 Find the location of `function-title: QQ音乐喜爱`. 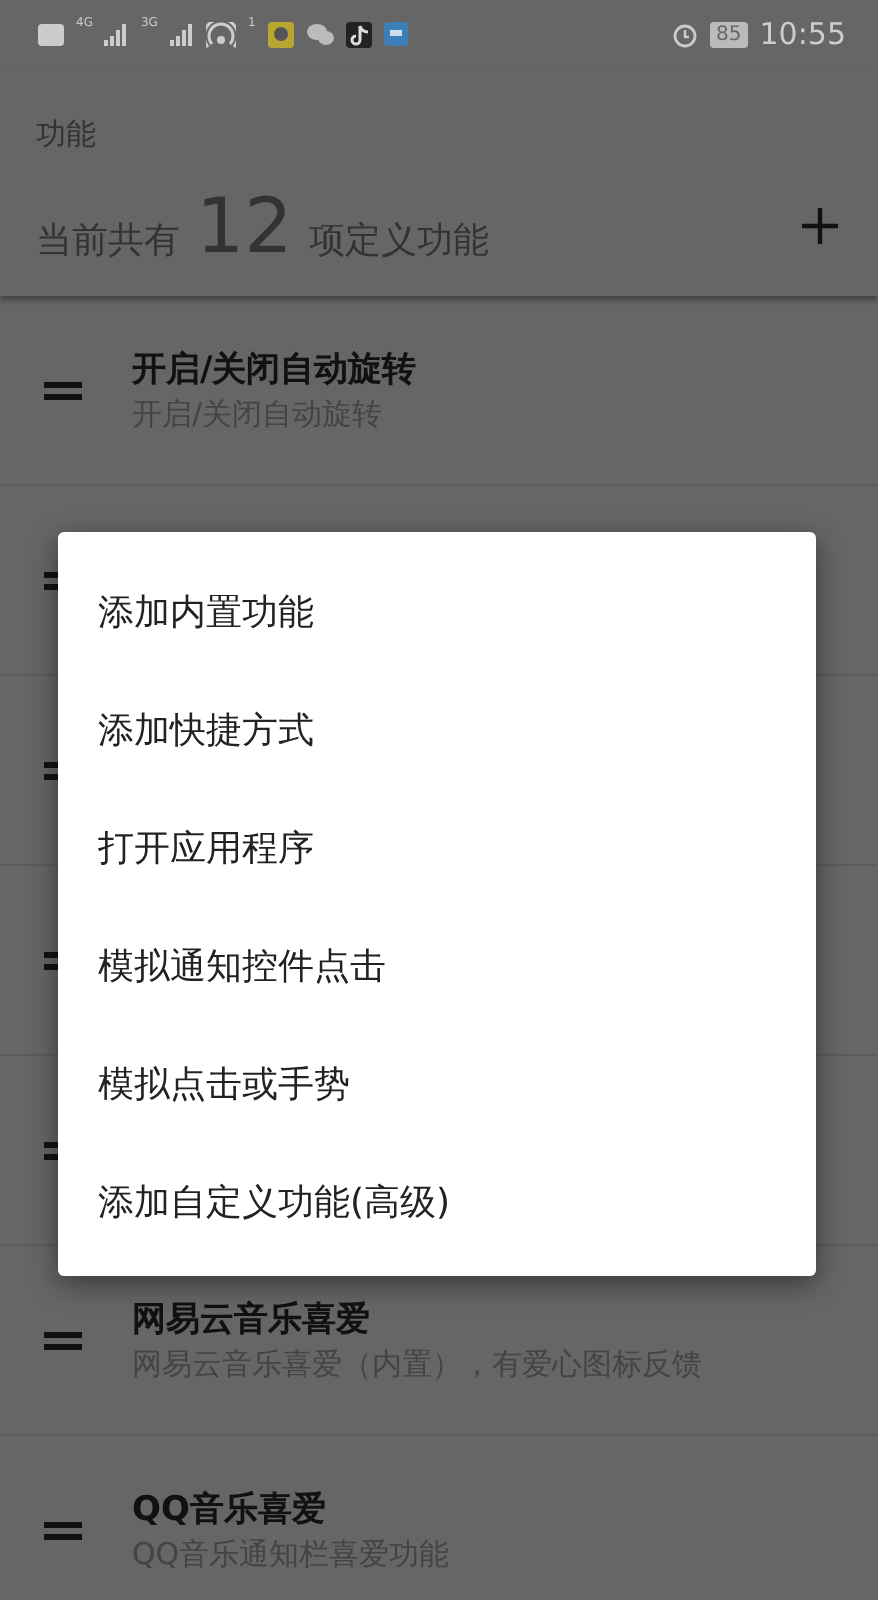

function-title: QQ音乐喜爱 is located at coordinates (230, 1510).